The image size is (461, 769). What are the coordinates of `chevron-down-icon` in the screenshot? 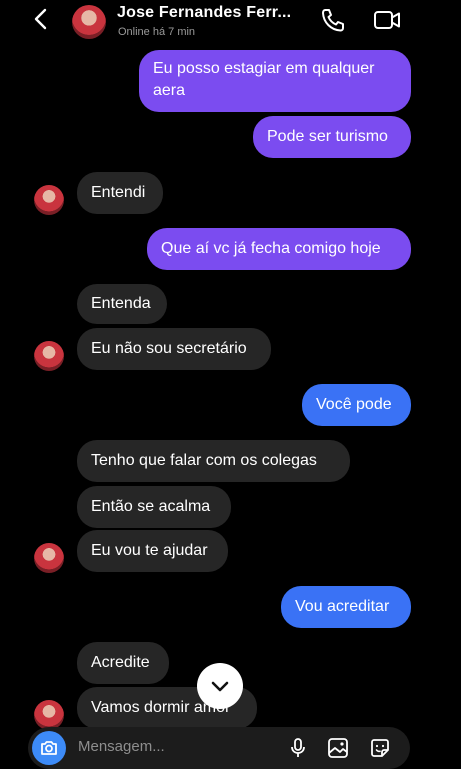 It's located at (220, 686).